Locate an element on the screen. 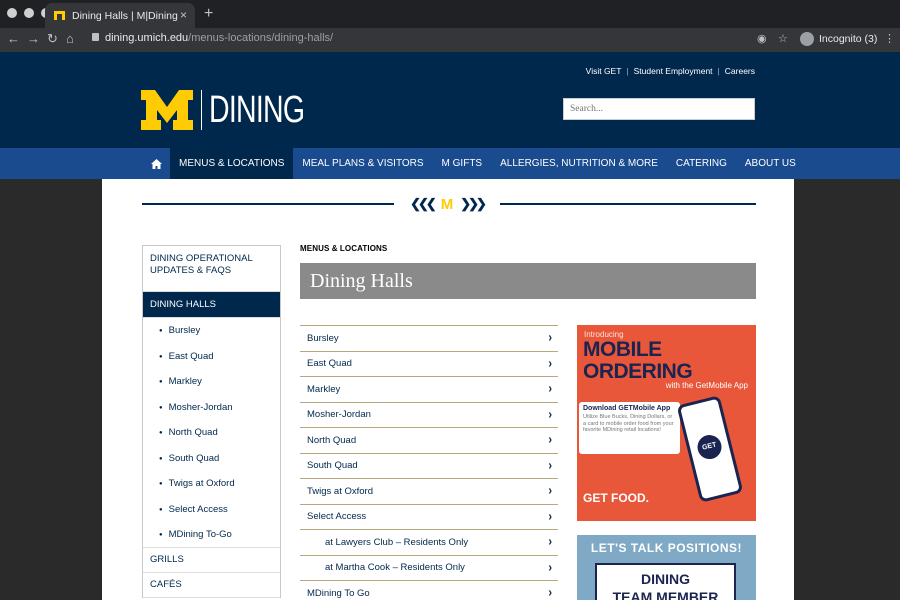  site-logo: DINING is located at coordinates (238, 110).